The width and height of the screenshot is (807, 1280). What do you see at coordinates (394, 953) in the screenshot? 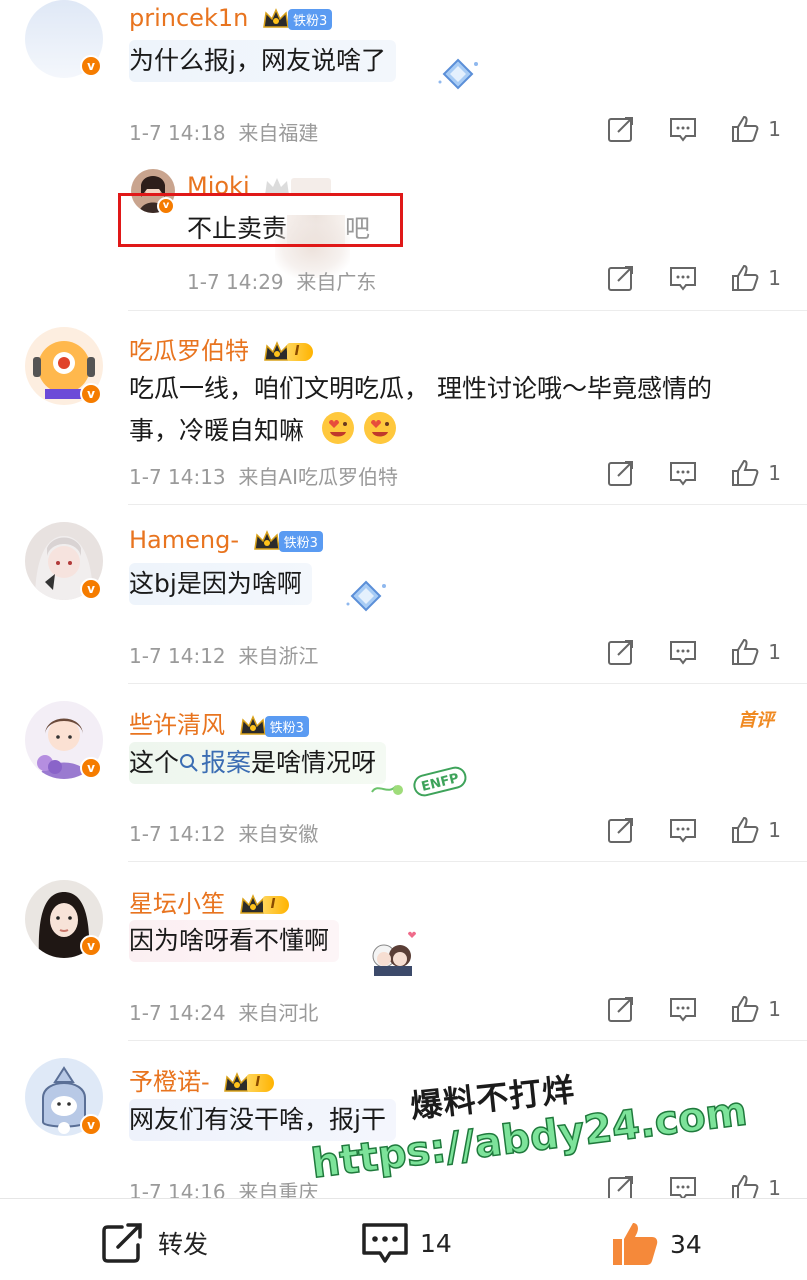
I see `couple-sticker-icon` at bounding box center [394, 953].